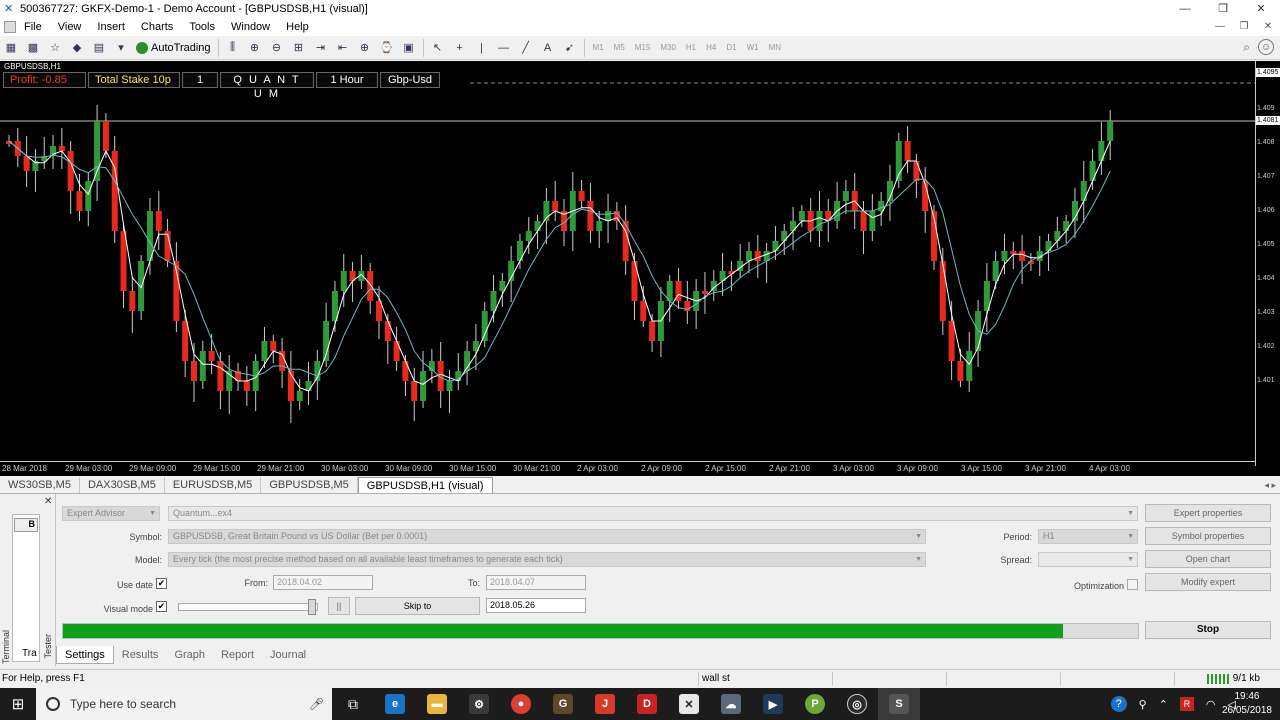  Describe the element at coordinates (563, 704) in the screenshot. I see `g-app-icon: G` at that location.